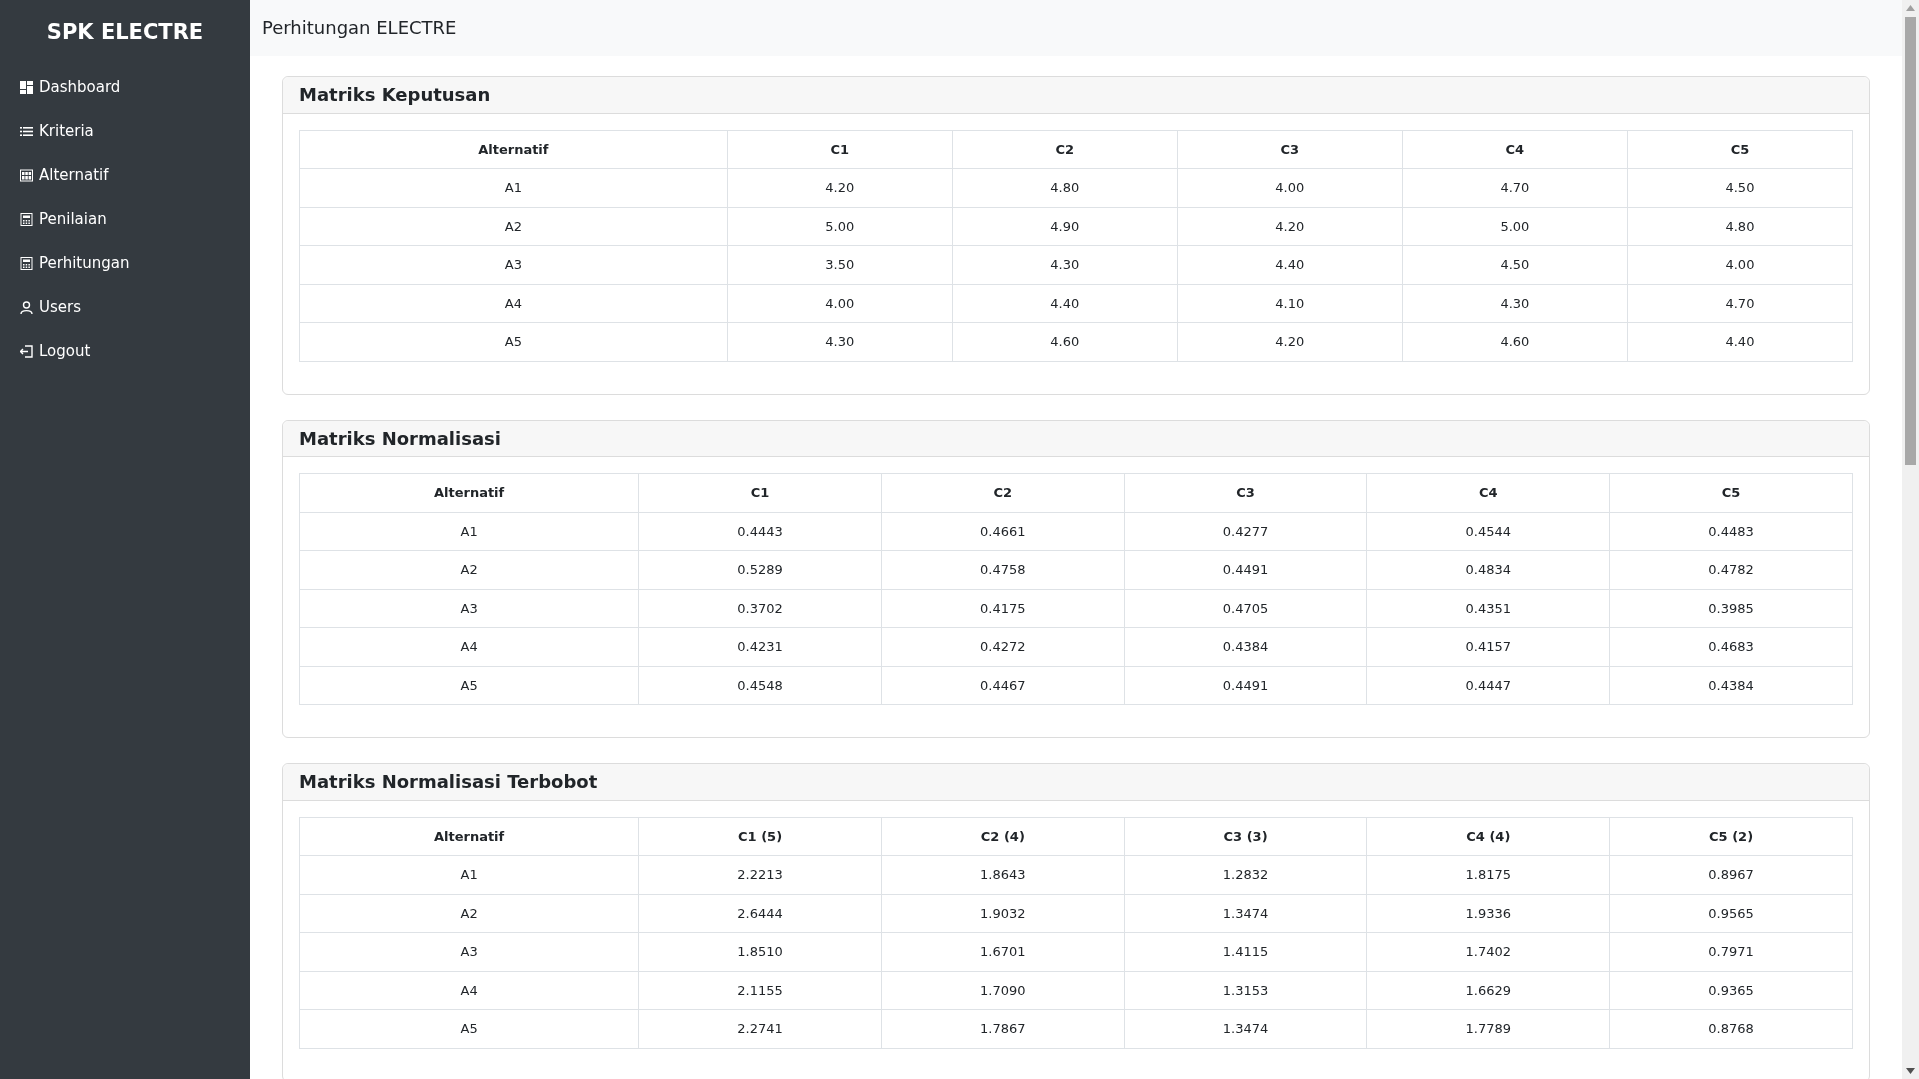 Image resolution: width=1919 pixels, height=1079 pixels. I want to click on table-cell: 0.4443, so click(760, 531).